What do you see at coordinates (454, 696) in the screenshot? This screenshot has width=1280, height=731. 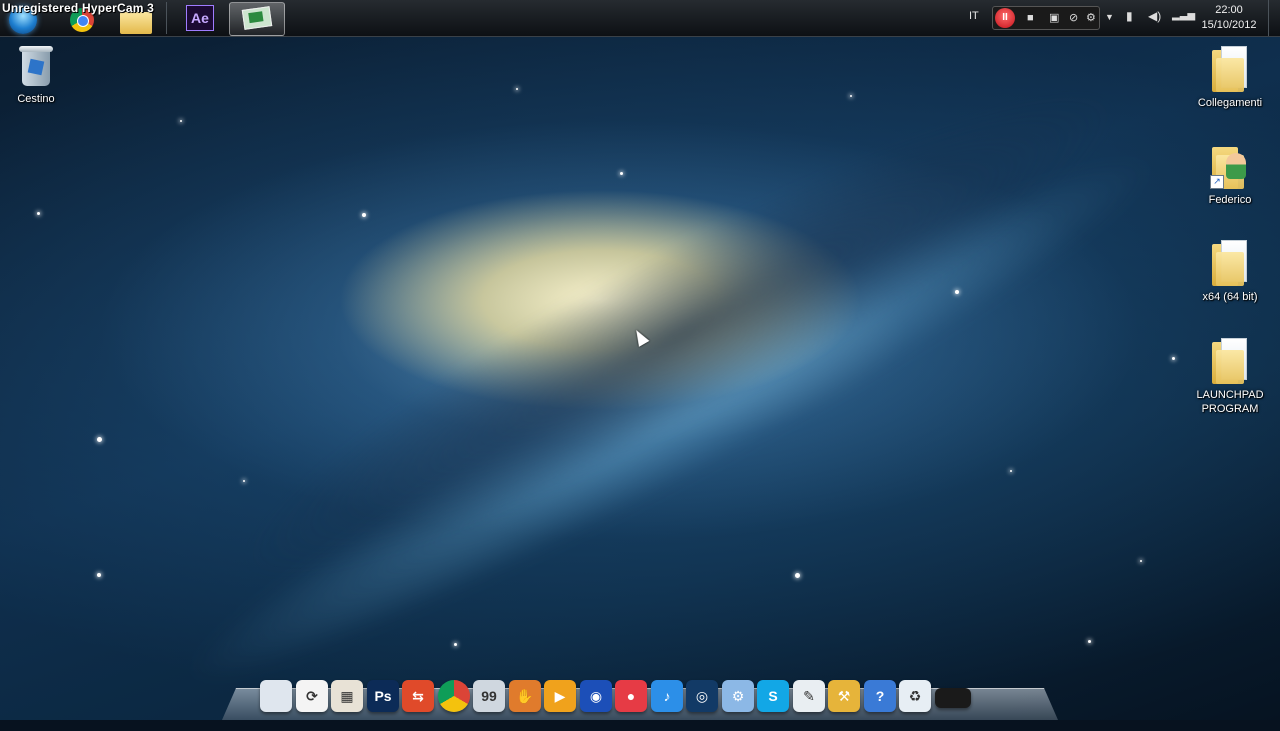 I see `chrome-icon` at bounding box center [454, 696].